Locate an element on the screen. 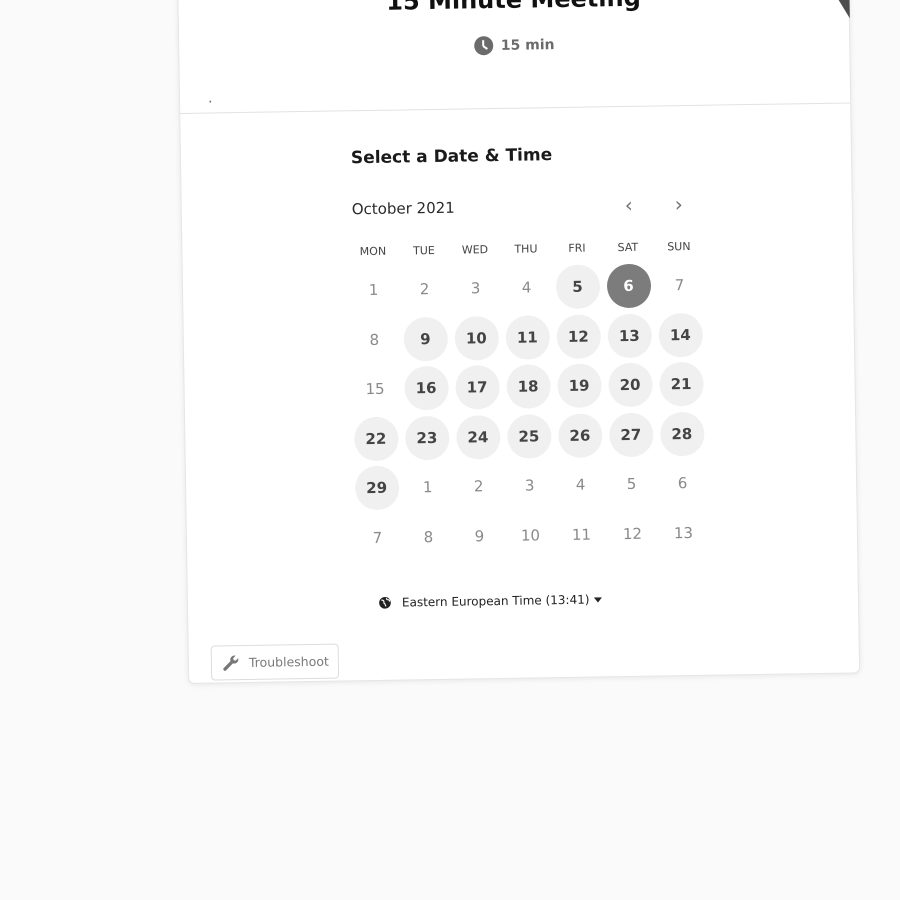  unavailable-day: 15 is located at coordinates (375, 389).